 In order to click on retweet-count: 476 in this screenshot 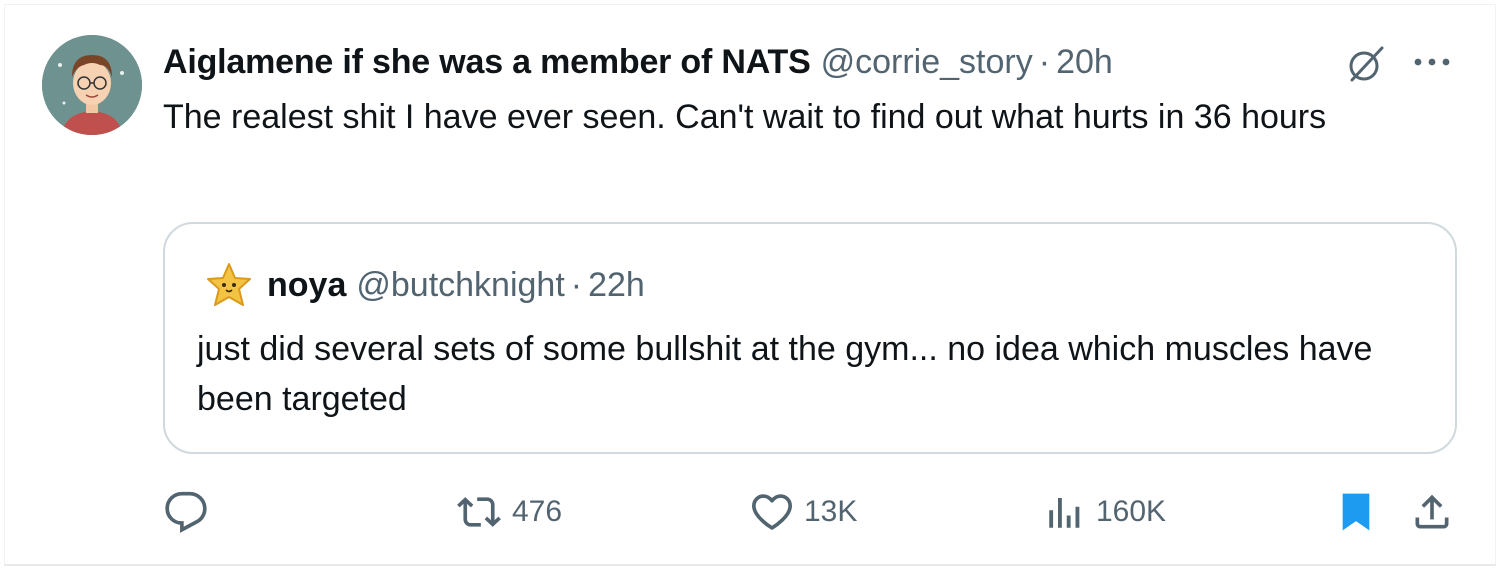, I will do `click(537, 511)`.